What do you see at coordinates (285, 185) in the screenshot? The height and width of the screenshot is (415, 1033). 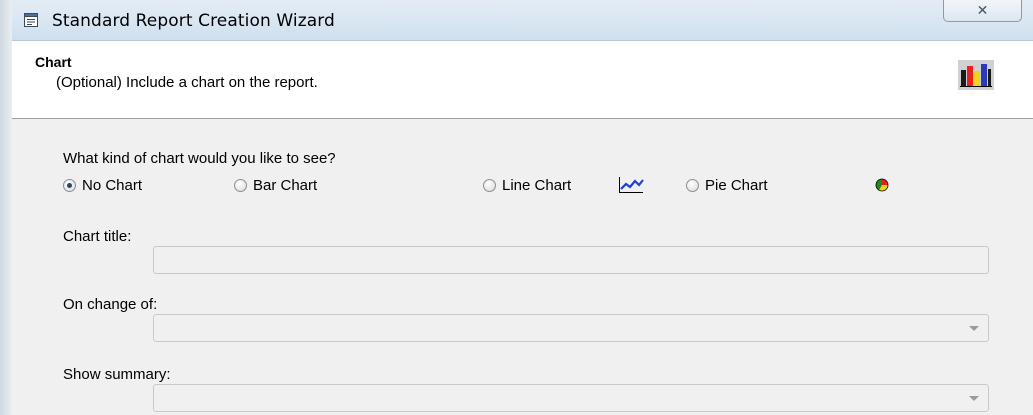 I see `bar-chart-label: Bar Chart` at bounding box center [285, 185].